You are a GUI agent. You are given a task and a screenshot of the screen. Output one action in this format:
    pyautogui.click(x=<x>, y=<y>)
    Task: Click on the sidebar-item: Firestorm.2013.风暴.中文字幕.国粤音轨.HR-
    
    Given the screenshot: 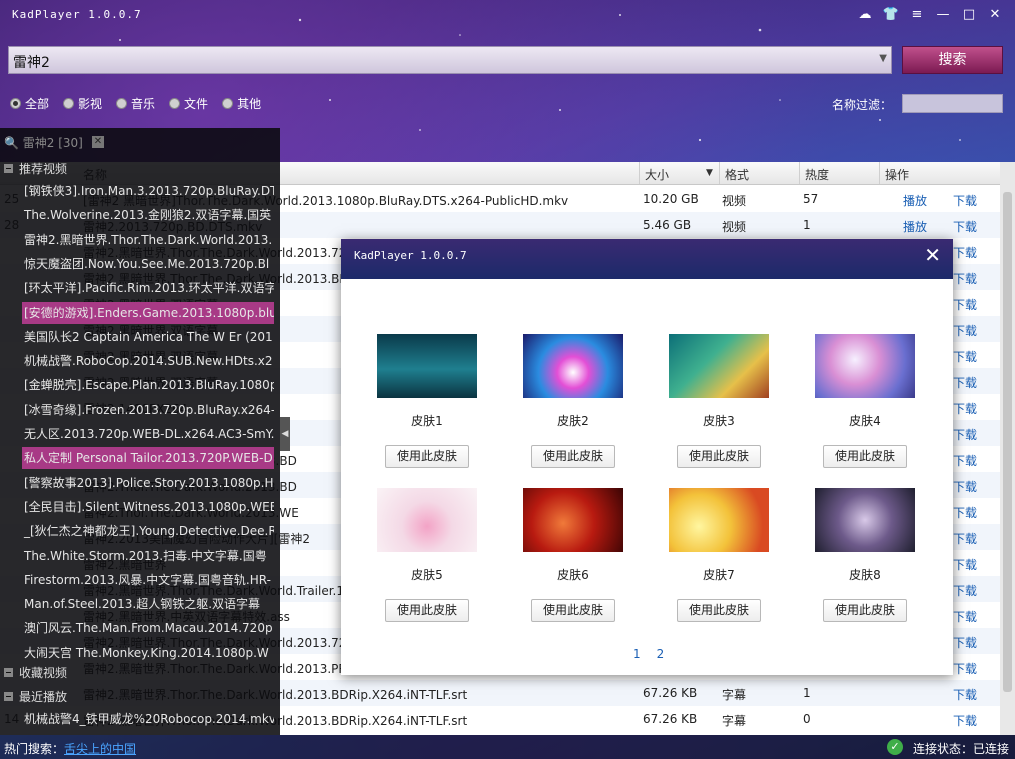 What is the action you would take?
    pyautogui.click(x=148, y=580)
    